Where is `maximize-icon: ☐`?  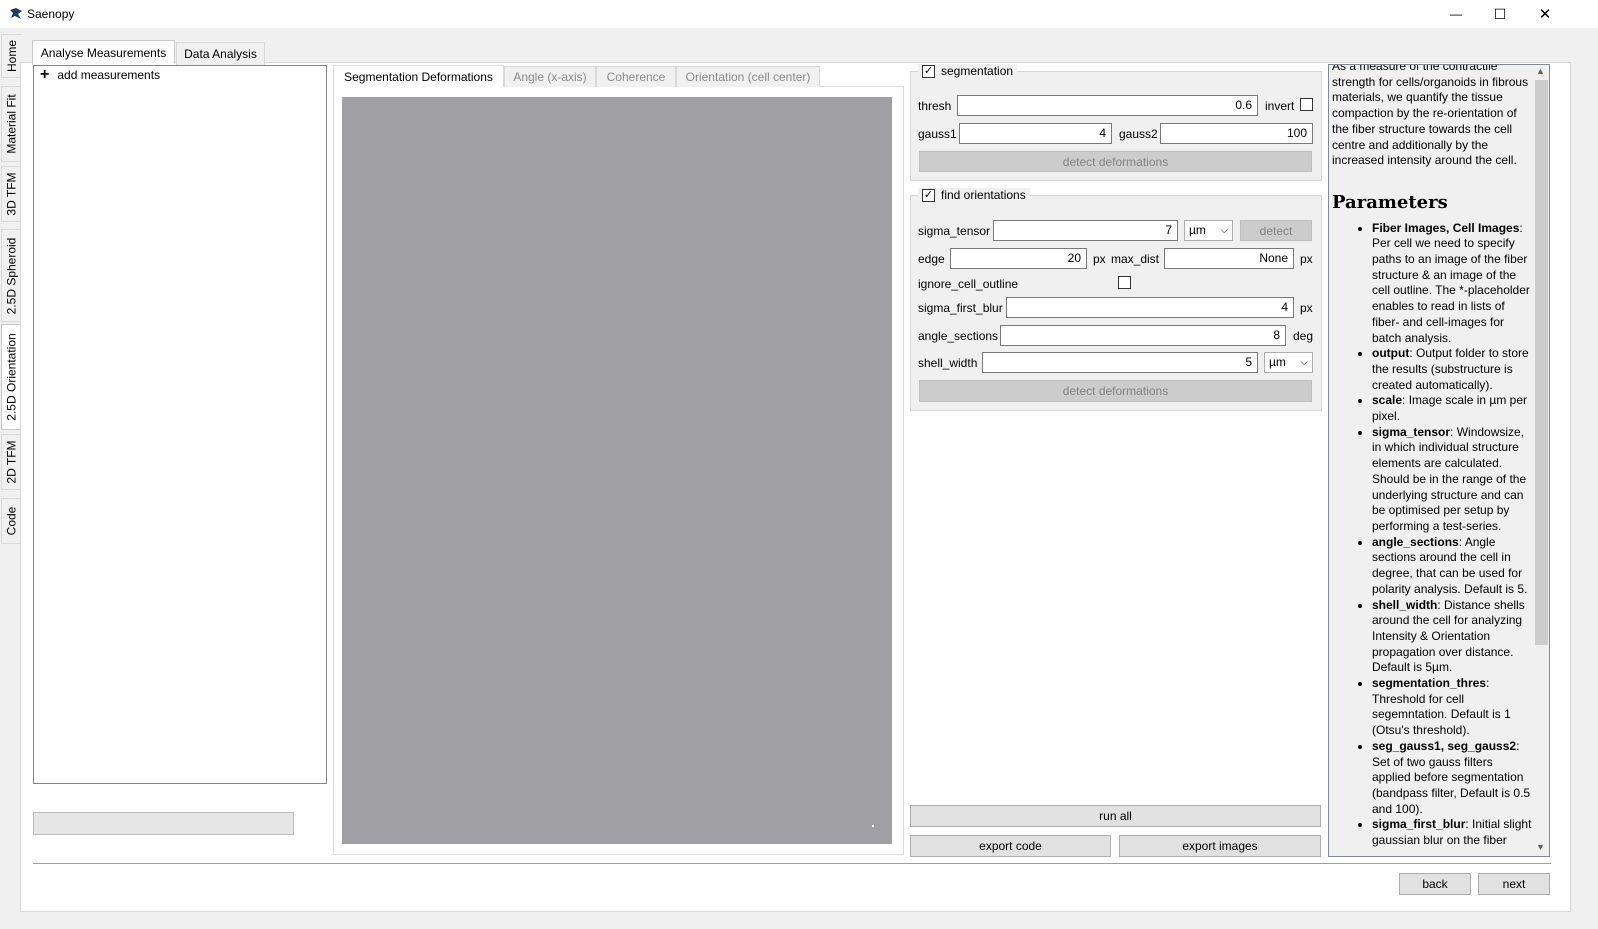
maximize-icon: ☐ is located at coordinates (1500, 13).